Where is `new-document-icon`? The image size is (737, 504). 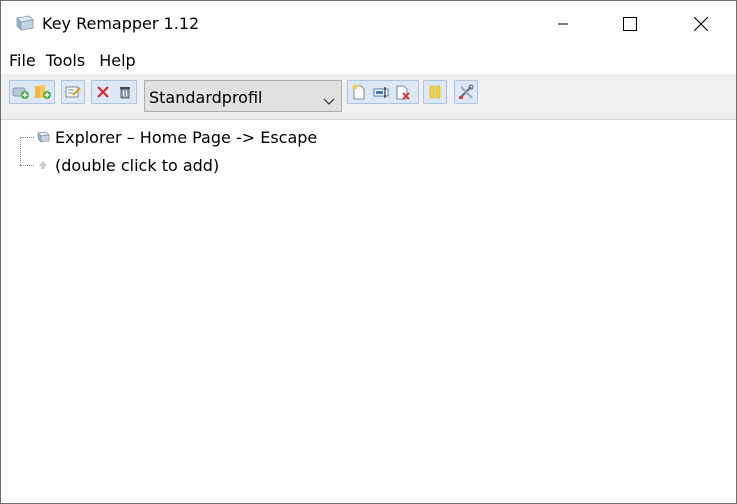
new-document-icon is located at coordinates (358, 92).